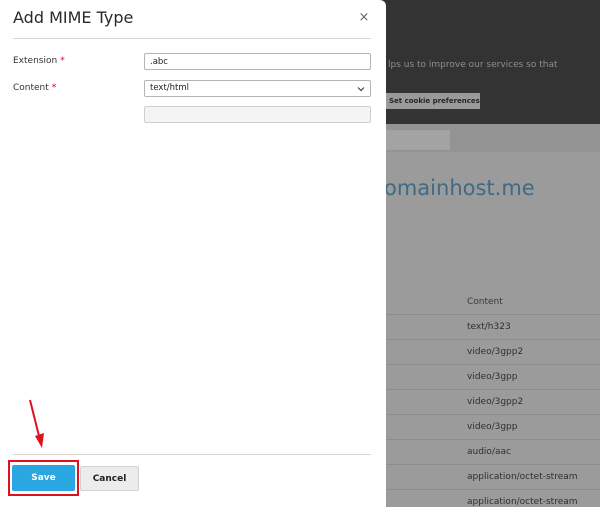  What do you see at coordinates (432, 101) in the screenshot?
I see `cookie-preferences-button: Set cookie preferences` at bounding box center [432, 101].